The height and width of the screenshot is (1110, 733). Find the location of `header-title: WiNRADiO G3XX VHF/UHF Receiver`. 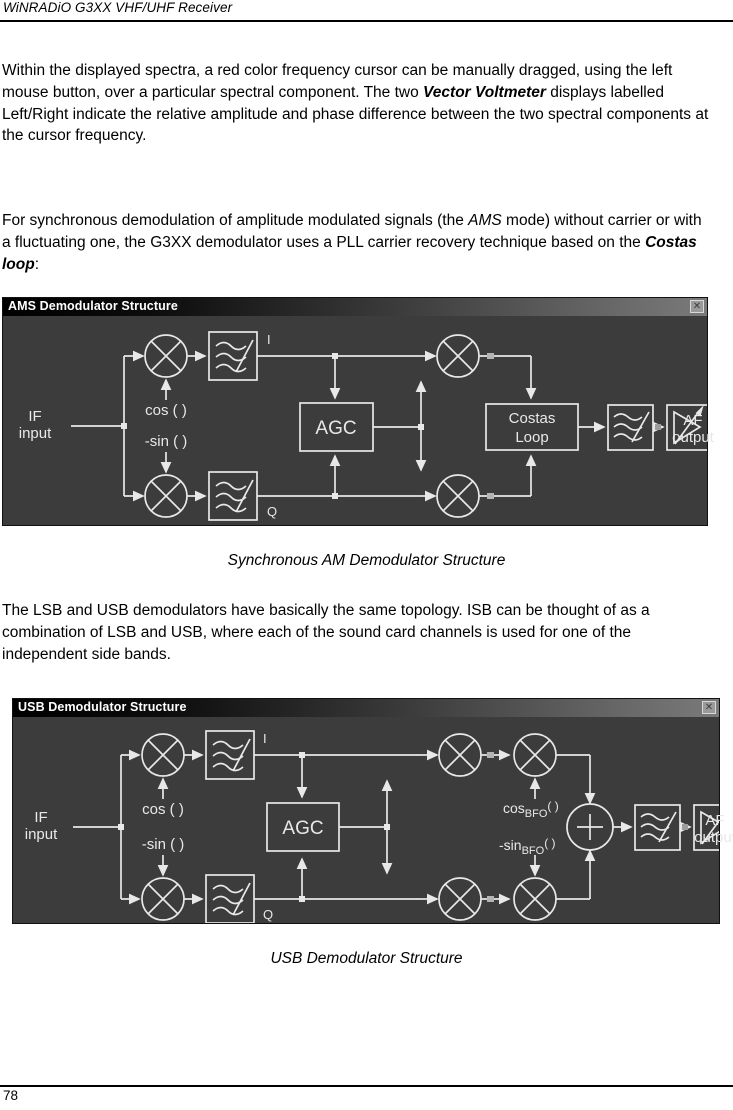

header-title: WiNRADiO G3XX VHF/UHF Receiver is located at coordinates (118, 7).